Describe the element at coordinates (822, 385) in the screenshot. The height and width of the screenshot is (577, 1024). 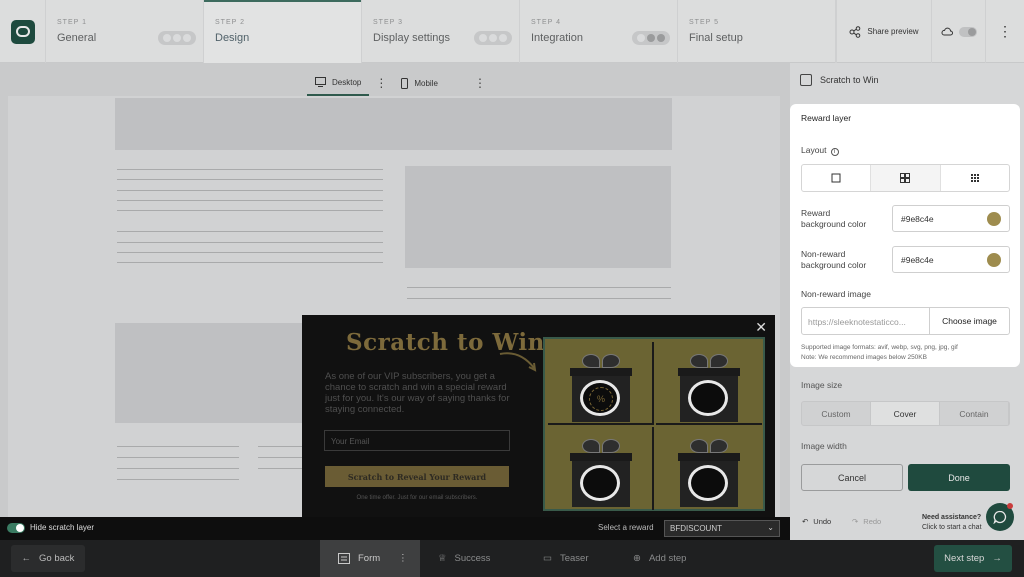
I see `image-size-label: Image size` at that location.